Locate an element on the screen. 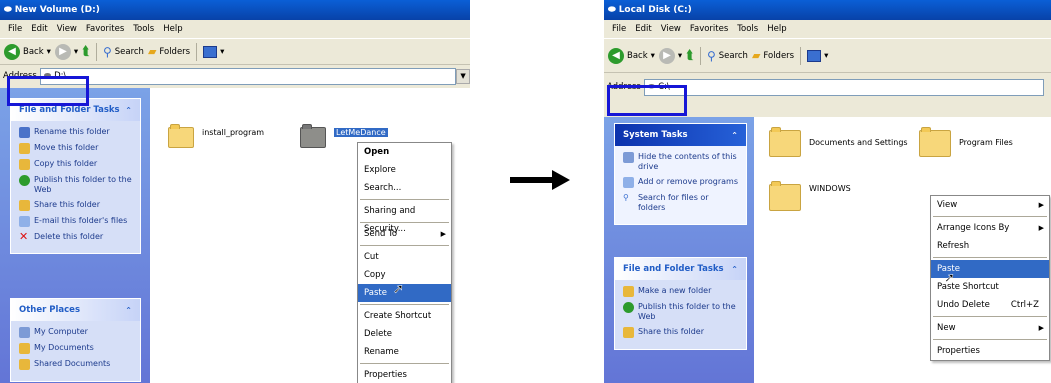 The height and width of the screenshot is (383, 1051). panel-header: System Tasks ⌃ is located at coordinates (680, 135).